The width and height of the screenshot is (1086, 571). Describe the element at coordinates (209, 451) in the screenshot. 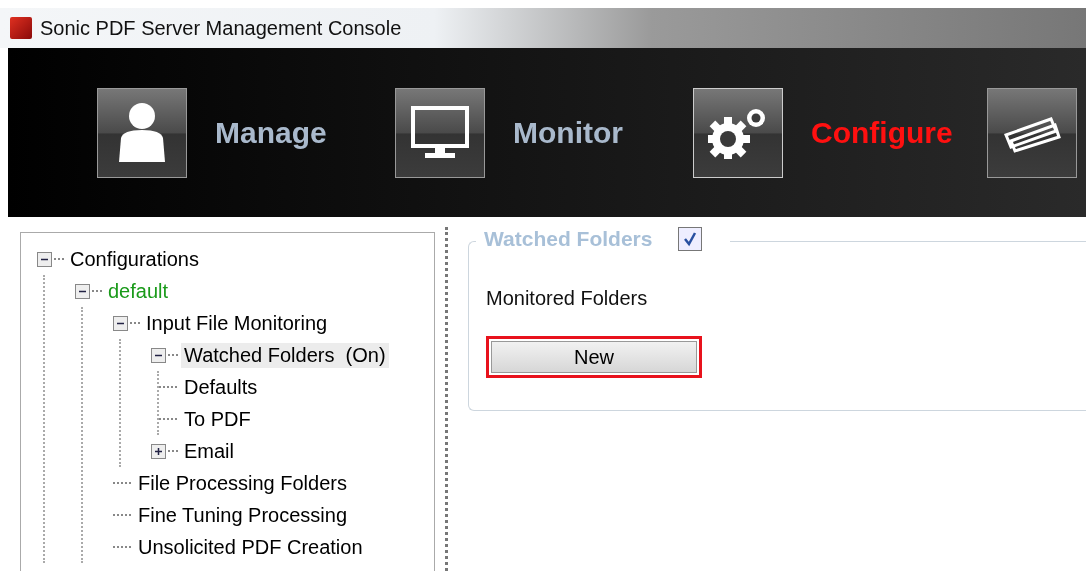

I see `tree-item: Email` at that location.